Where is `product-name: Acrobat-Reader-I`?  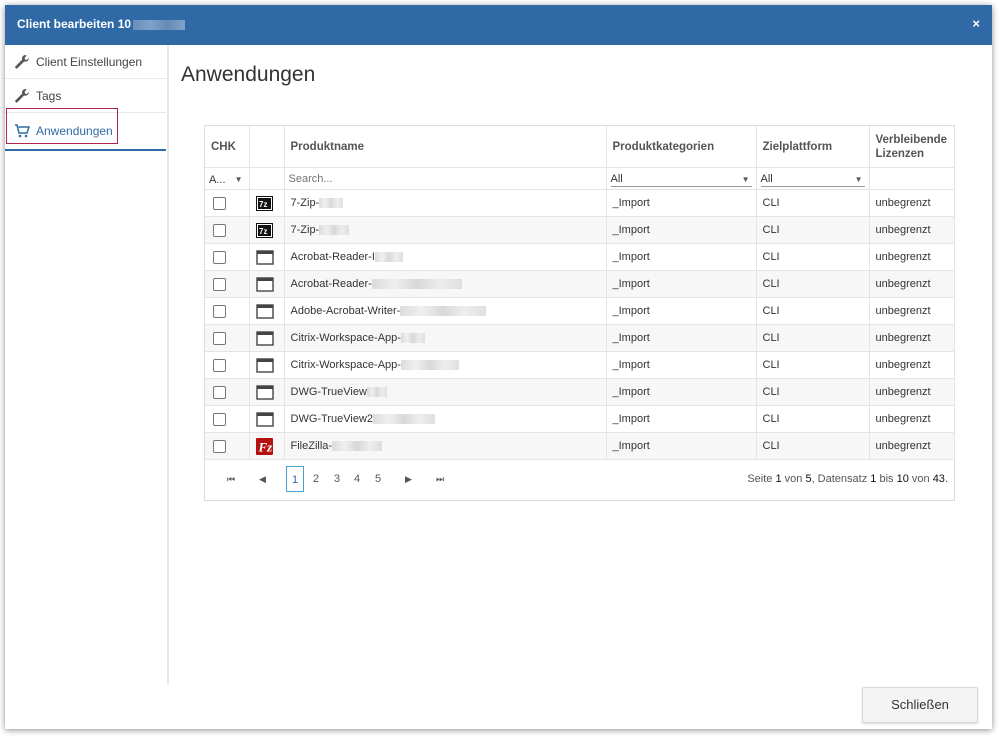 product-name: Acrobat-Reader-I is located at coordinates (332, 257).